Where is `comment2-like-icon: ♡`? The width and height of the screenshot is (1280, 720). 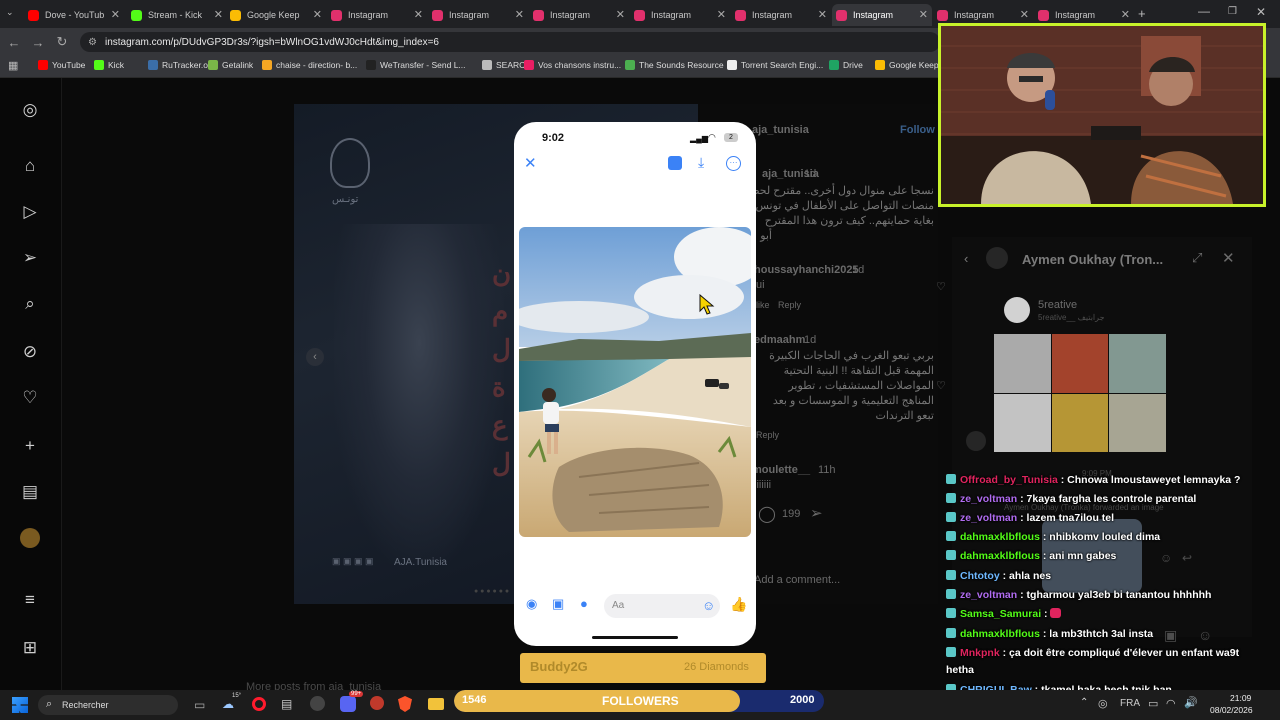
comment2-like-icon: ♡ is located at coordinates (941, 385).